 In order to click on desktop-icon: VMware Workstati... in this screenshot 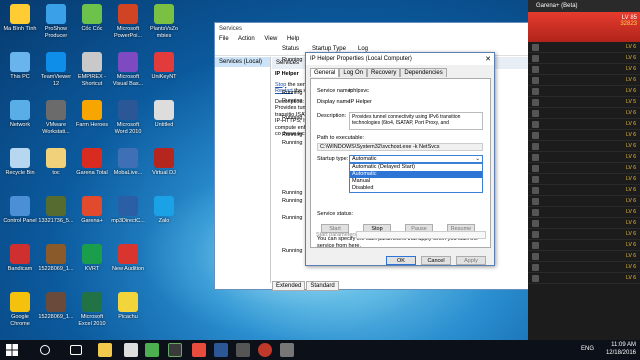, I will do `click(56, 123)`.